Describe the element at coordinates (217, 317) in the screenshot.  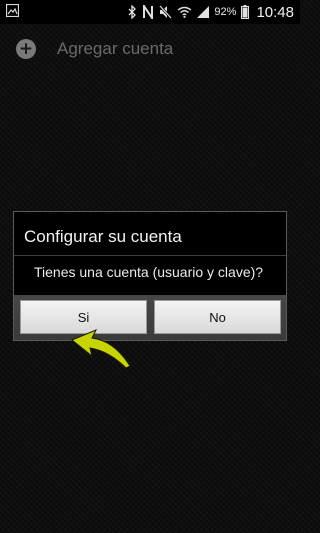
I see `no-button: No` at that location.